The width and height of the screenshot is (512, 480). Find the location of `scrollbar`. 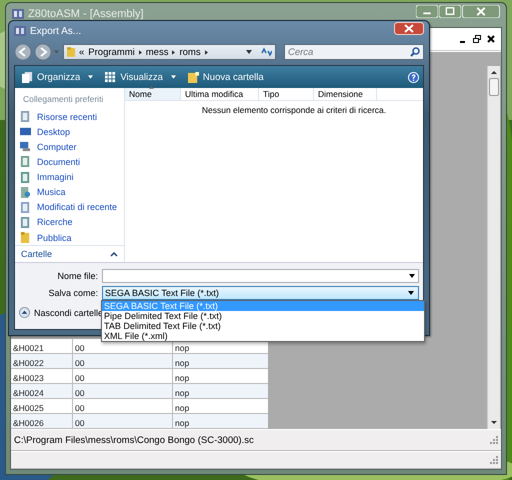

scrollbar is located at coordinates (493, 247).